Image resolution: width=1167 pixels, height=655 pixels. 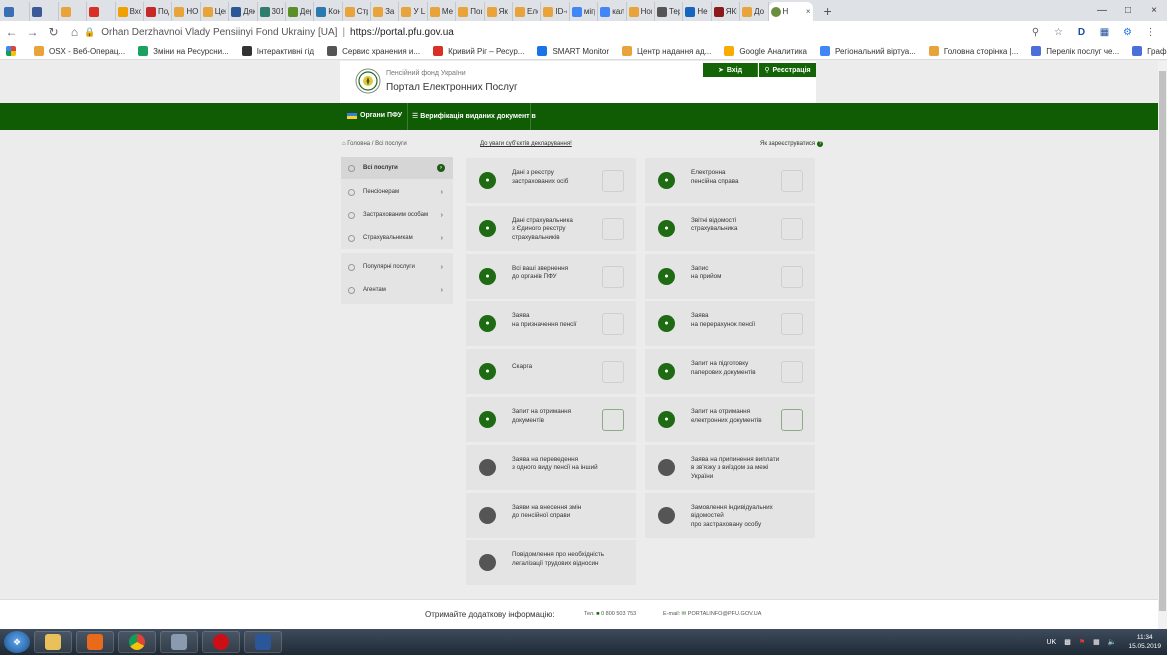 I want to click on bookmark-item: Google Аналитика, so click(x=765, y=51).